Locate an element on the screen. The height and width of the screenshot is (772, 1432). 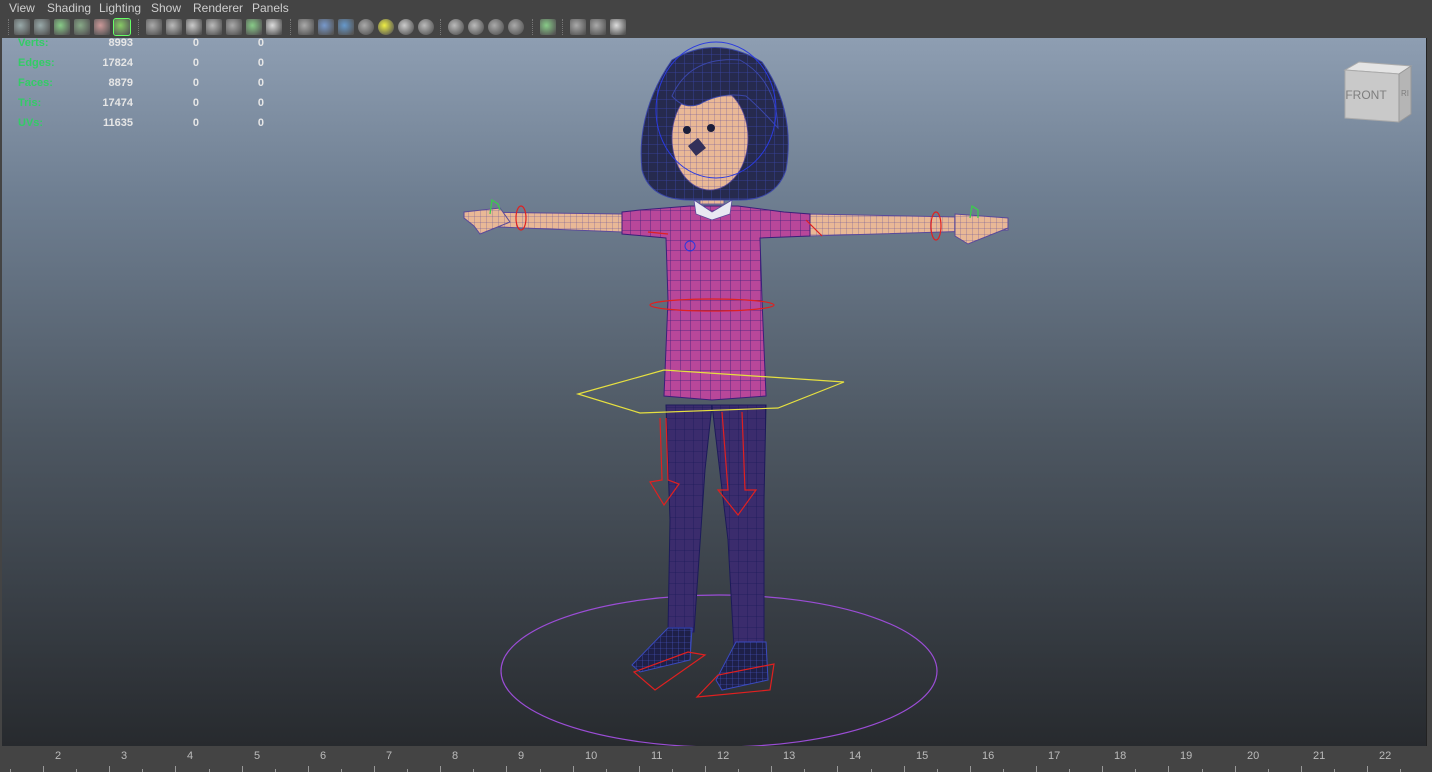
left-eye is located at coordinates (687, 130).